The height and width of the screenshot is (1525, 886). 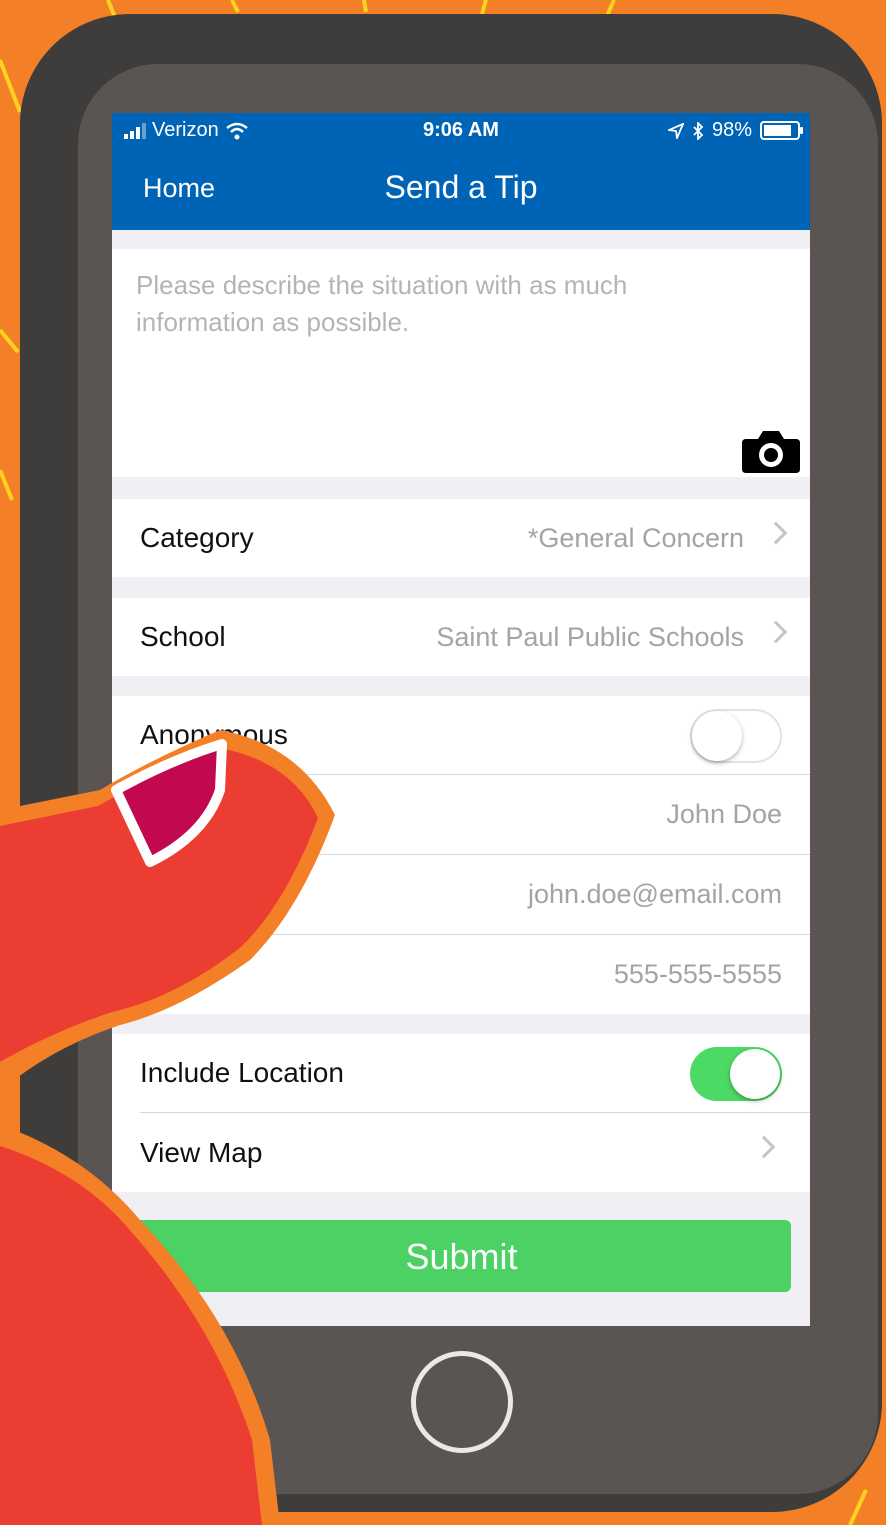 What do you see at coordinates (475, 974) in the screenshot?
I see `phone-row: e 555-555-5555` at bounding box center [475, 974].